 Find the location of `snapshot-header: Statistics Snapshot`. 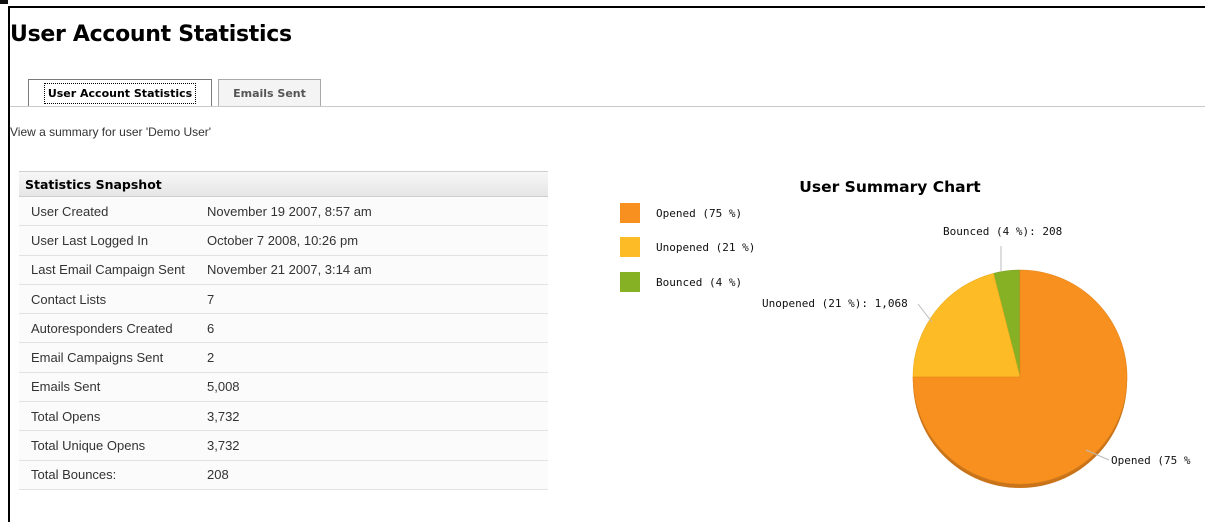

snapshot-header: Statistics Snapshot is located at coordinates (283, 184).